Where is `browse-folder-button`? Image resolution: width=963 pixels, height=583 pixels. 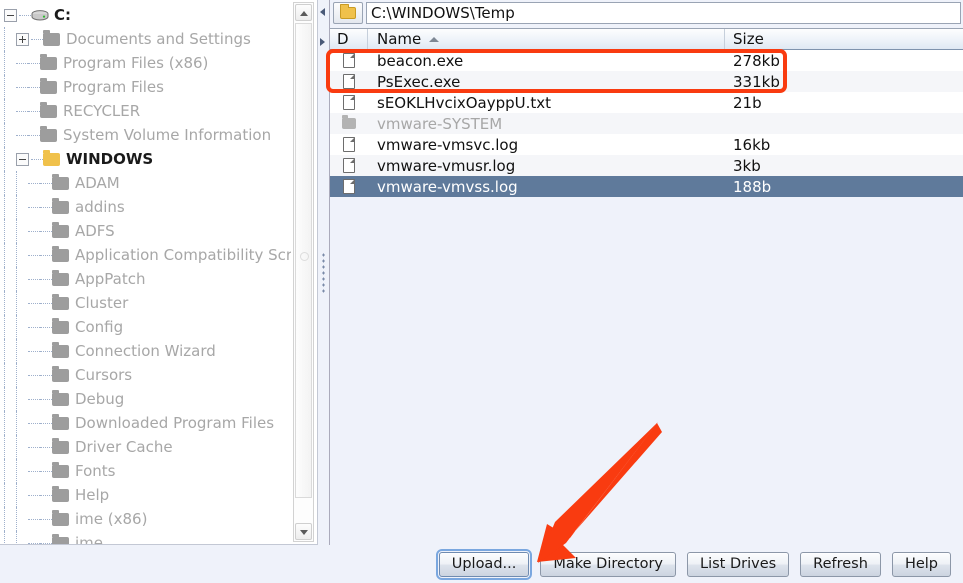 browse-folder-button is located at coordinates (348, 13).